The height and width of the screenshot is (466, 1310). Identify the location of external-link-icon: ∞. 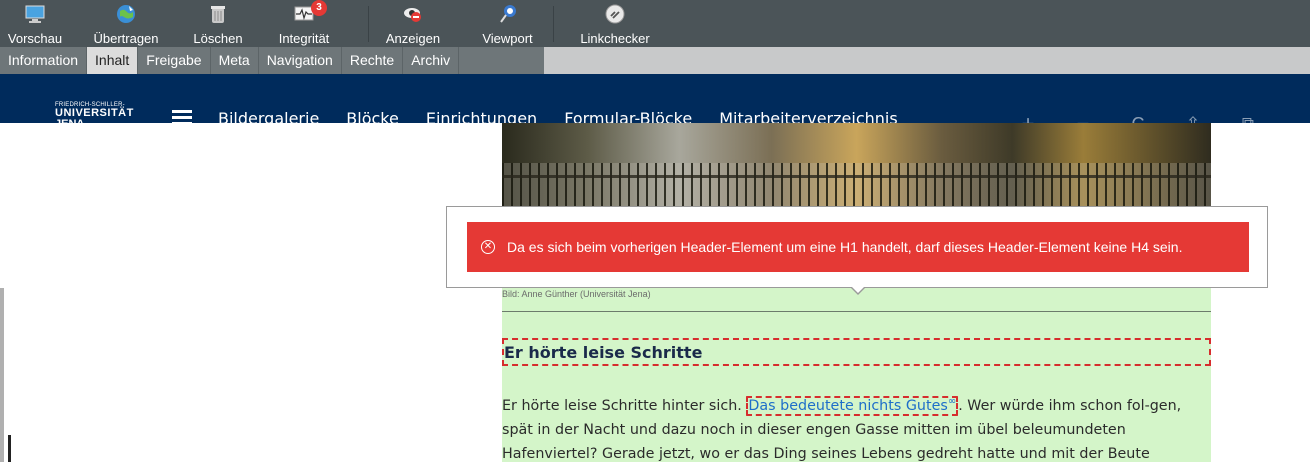
(952, 401).